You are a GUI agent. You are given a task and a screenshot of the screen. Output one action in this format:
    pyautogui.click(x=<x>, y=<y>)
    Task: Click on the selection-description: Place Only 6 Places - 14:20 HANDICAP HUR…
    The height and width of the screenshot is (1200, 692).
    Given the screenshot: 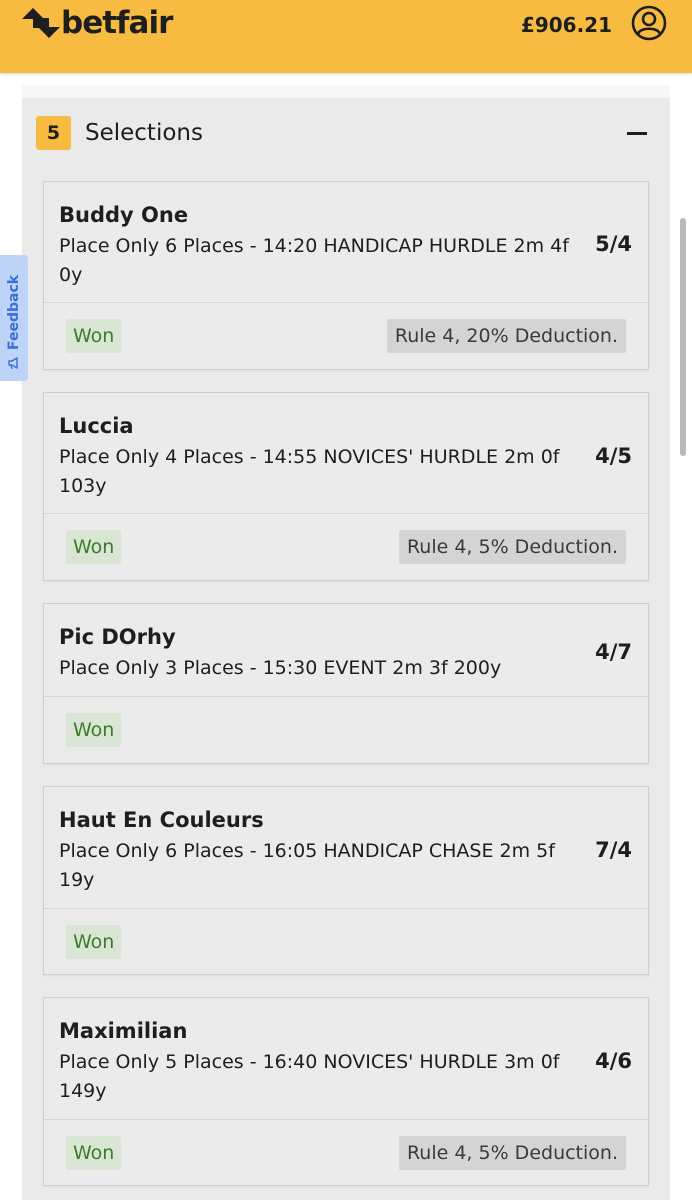 What is the action you would take?
    pyautogui.click(x=314, y=260)
    